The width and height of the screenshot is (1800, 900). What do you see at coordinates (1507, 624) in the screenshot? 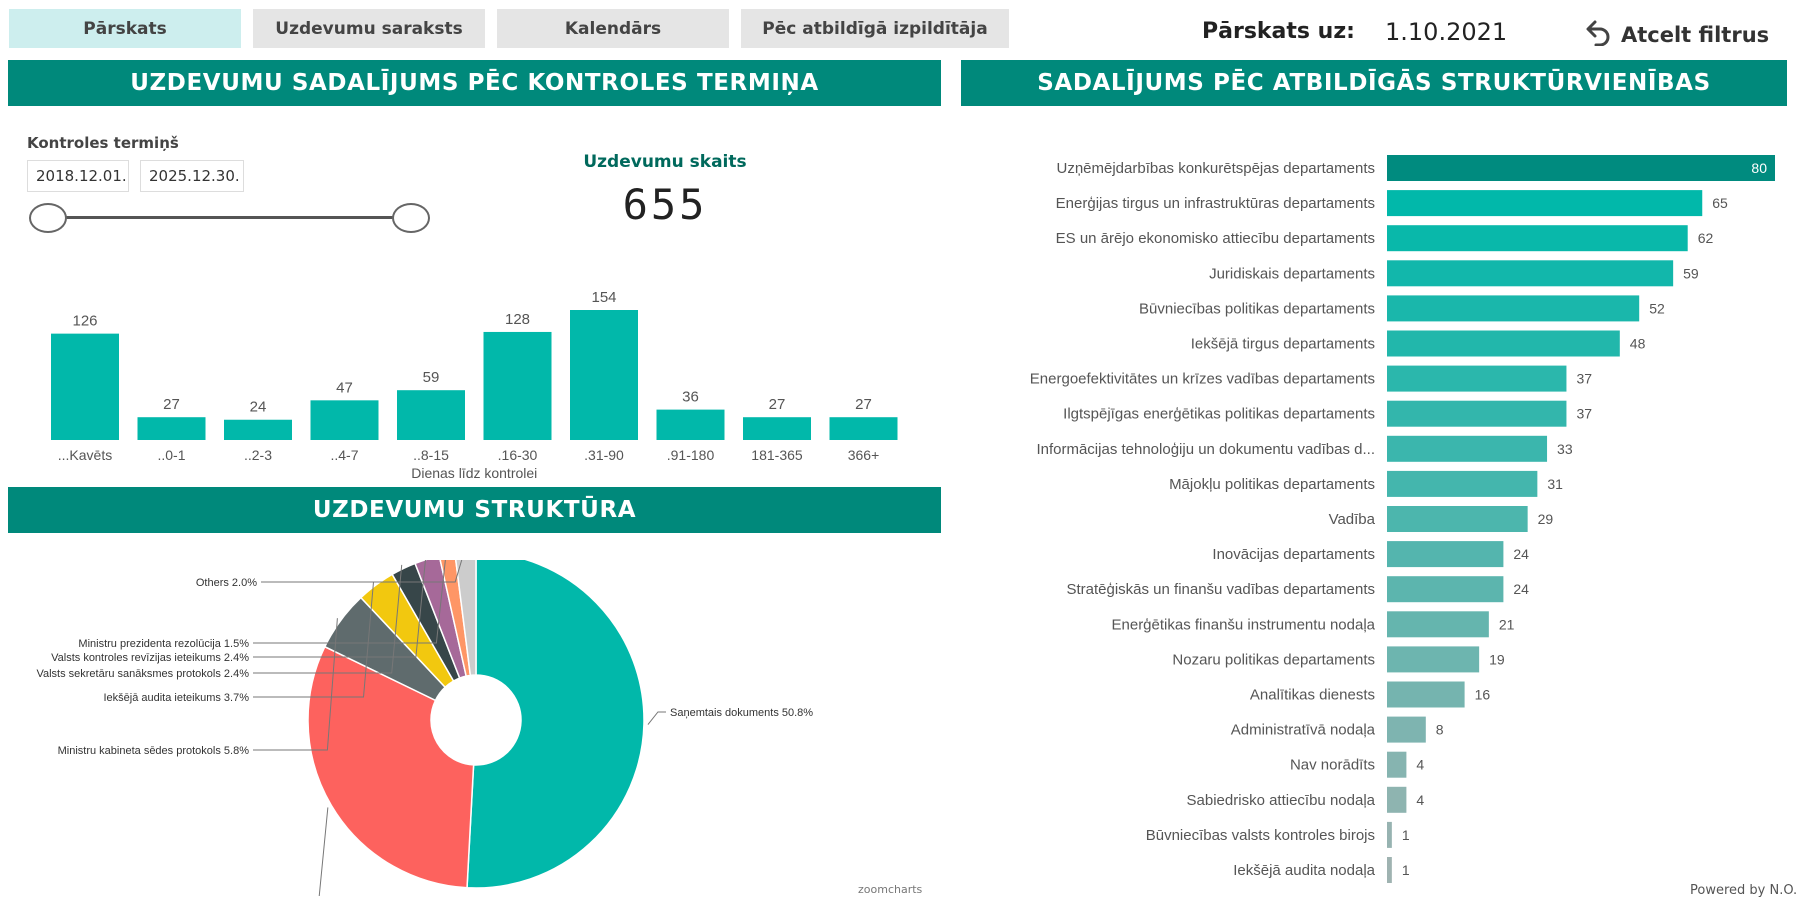
I see `department-bar-value: 21` at bounding box center [1507, 624].